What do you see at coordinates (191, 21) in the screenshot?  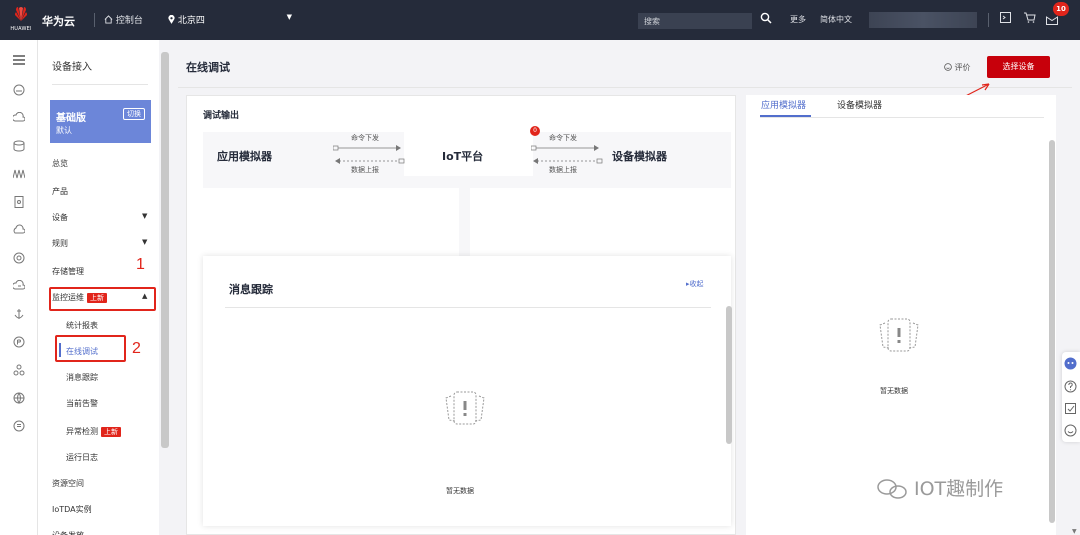 I see `region-label: 北京四` at bounding box center [191, 21].